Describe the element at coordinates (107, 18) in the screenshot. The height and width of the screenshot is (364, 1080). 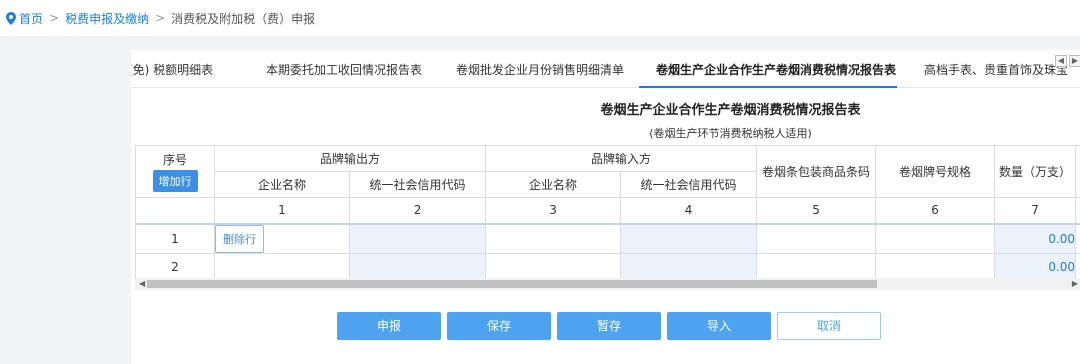
I see `breadcrumb-tax-declaration: 税费申报及缴纳` at that location.